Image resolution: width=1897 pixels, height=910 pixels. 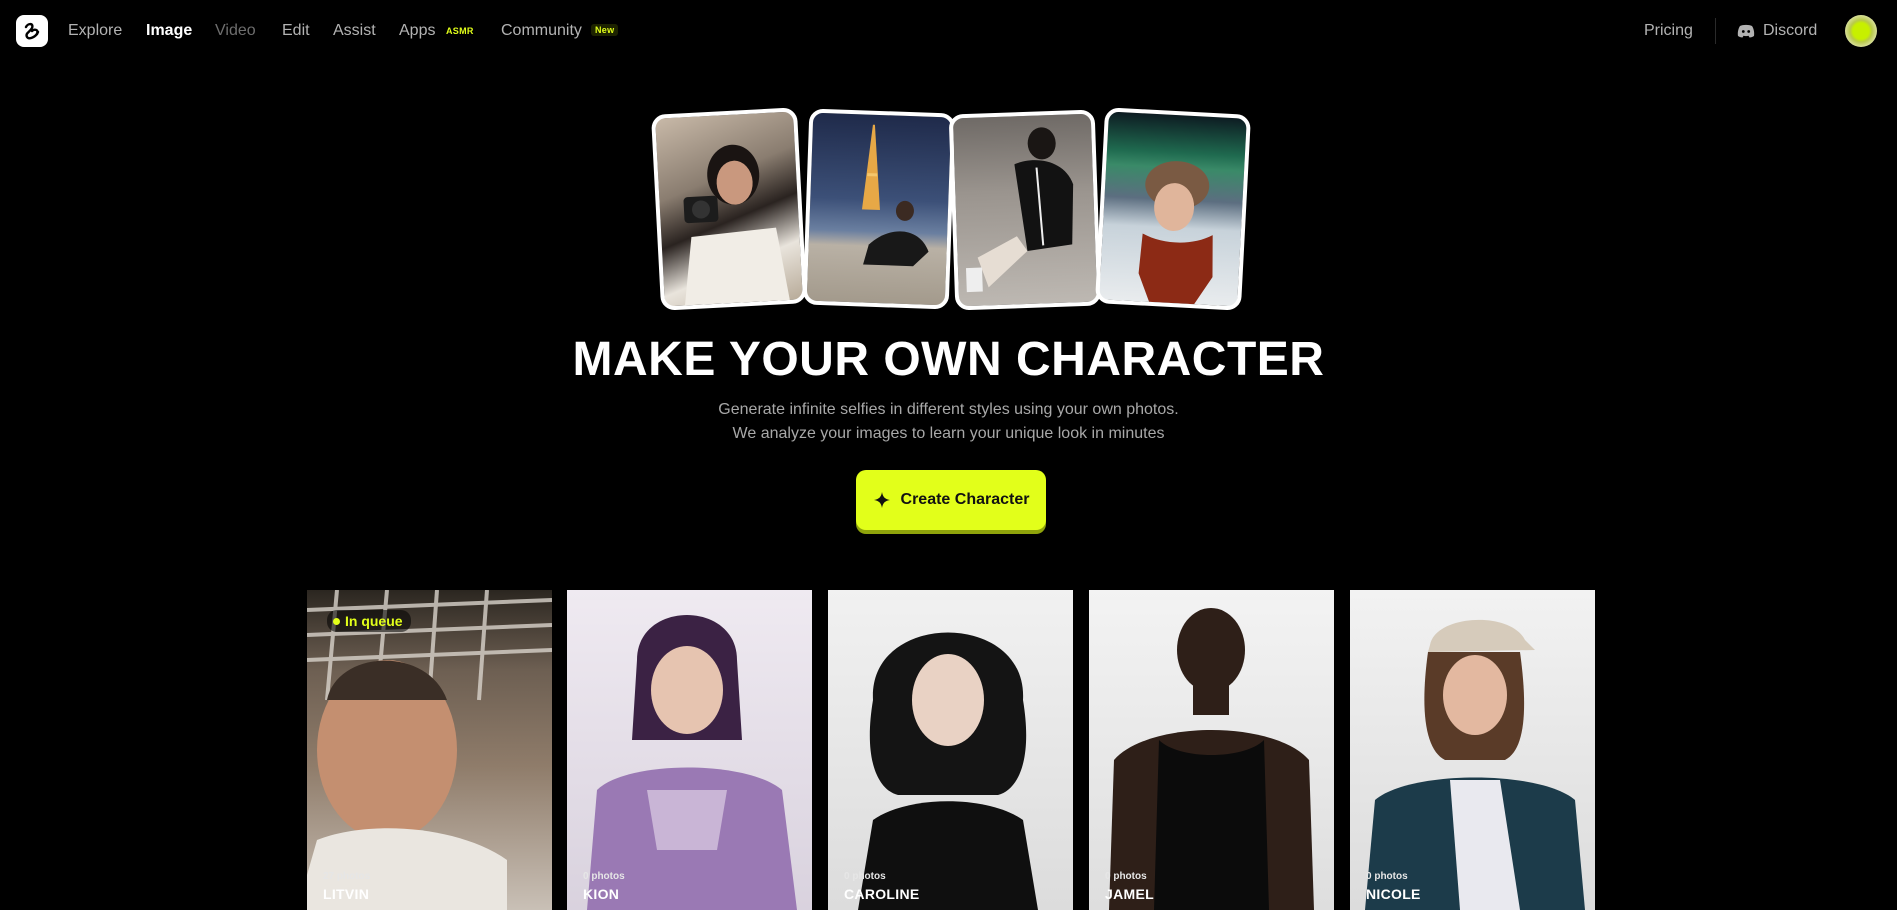 What do you see at coordinates (1129, 894) in the screenshot?
I see `character-name: JAMEL` at bounding box center [1129, 894].